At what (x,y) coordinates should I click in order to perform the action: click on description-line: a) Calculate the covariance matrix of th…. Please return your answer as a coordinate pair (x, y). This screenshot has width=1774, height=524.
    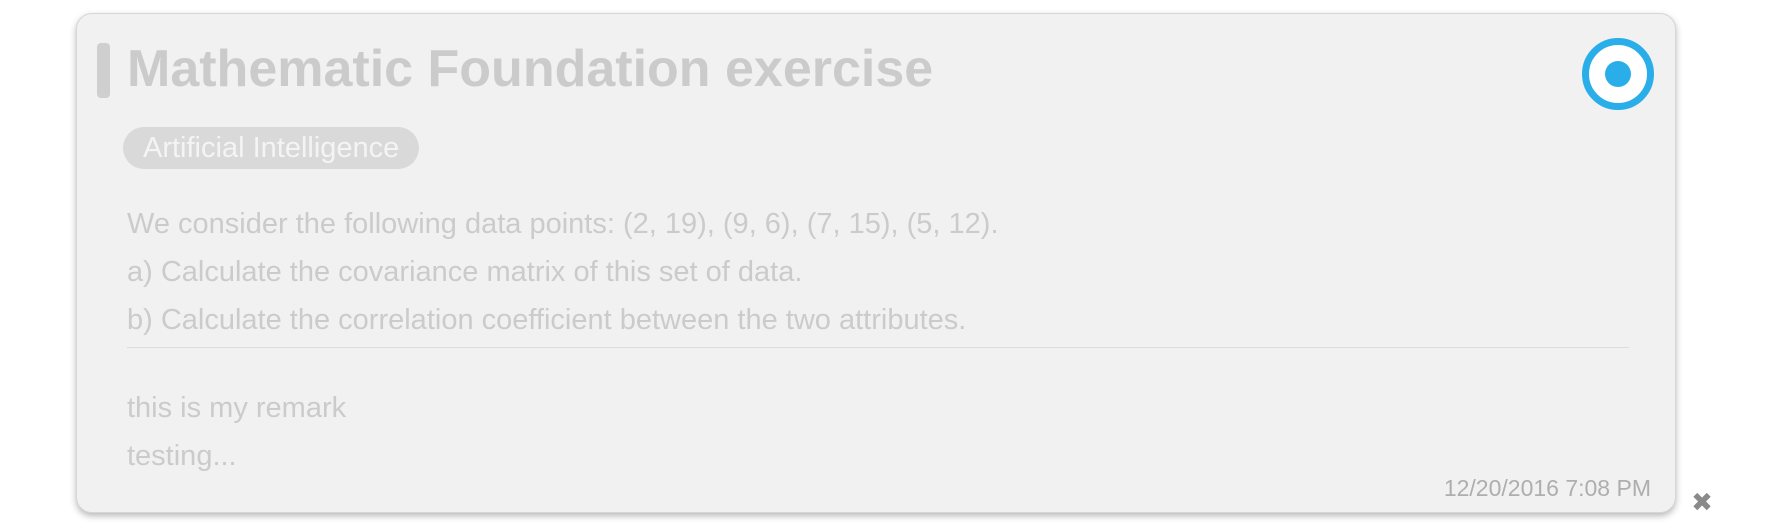
    Looking at the image, I should click on (465, 272).